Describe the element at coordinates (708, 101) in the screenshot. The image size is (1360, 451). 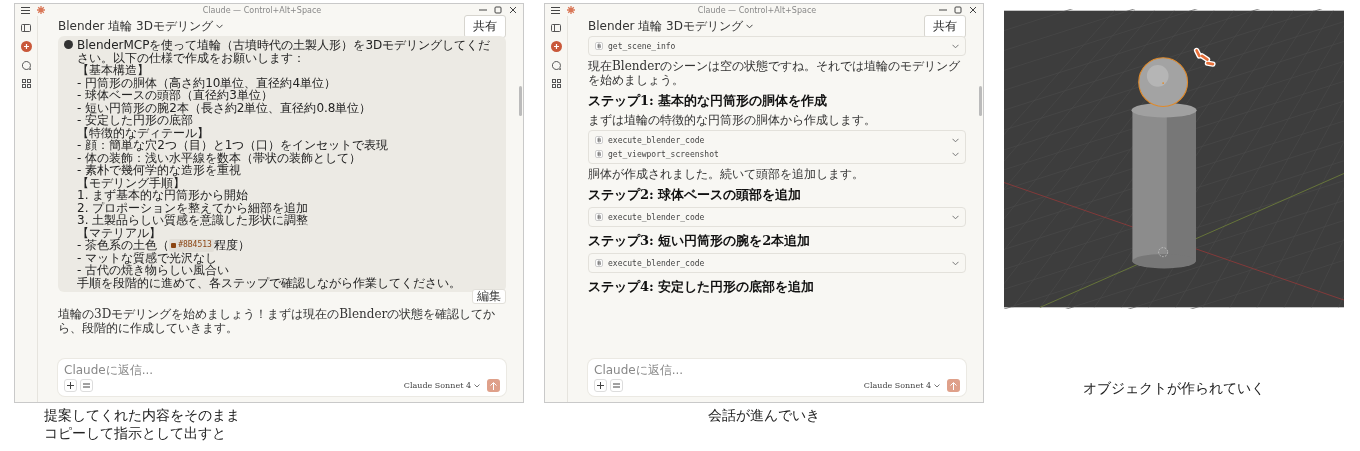
I see `step-heading: ステップ1: 基本的な円筒形の胴体を作成` at that location.